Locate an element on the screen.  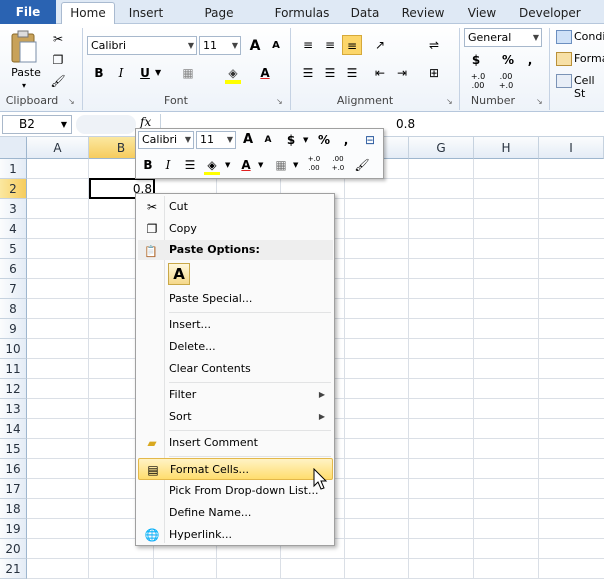
mini-shrink-font-button: A is located at coordinates (268, 140).